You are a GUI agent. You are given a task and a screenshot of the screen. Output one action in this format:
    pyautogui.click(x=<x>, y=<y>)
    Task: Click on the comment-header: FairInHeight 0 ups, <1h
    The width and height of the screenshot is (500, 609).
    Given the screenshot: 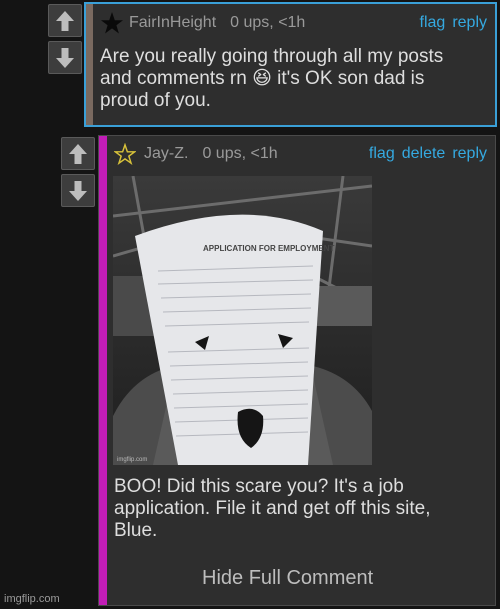 What is the action you would take?
    pyautogui.click(x=202, y=23)
    